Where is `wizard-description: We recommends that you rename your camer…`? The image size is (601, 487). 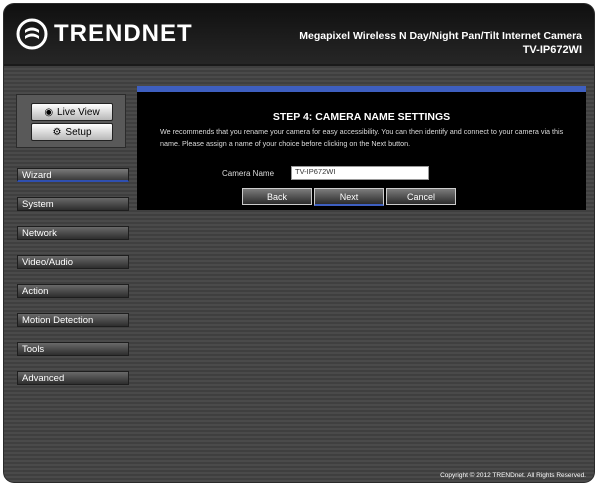
wizard-description: We recommends that you rename your camer… is located at coordinates (362, 137).